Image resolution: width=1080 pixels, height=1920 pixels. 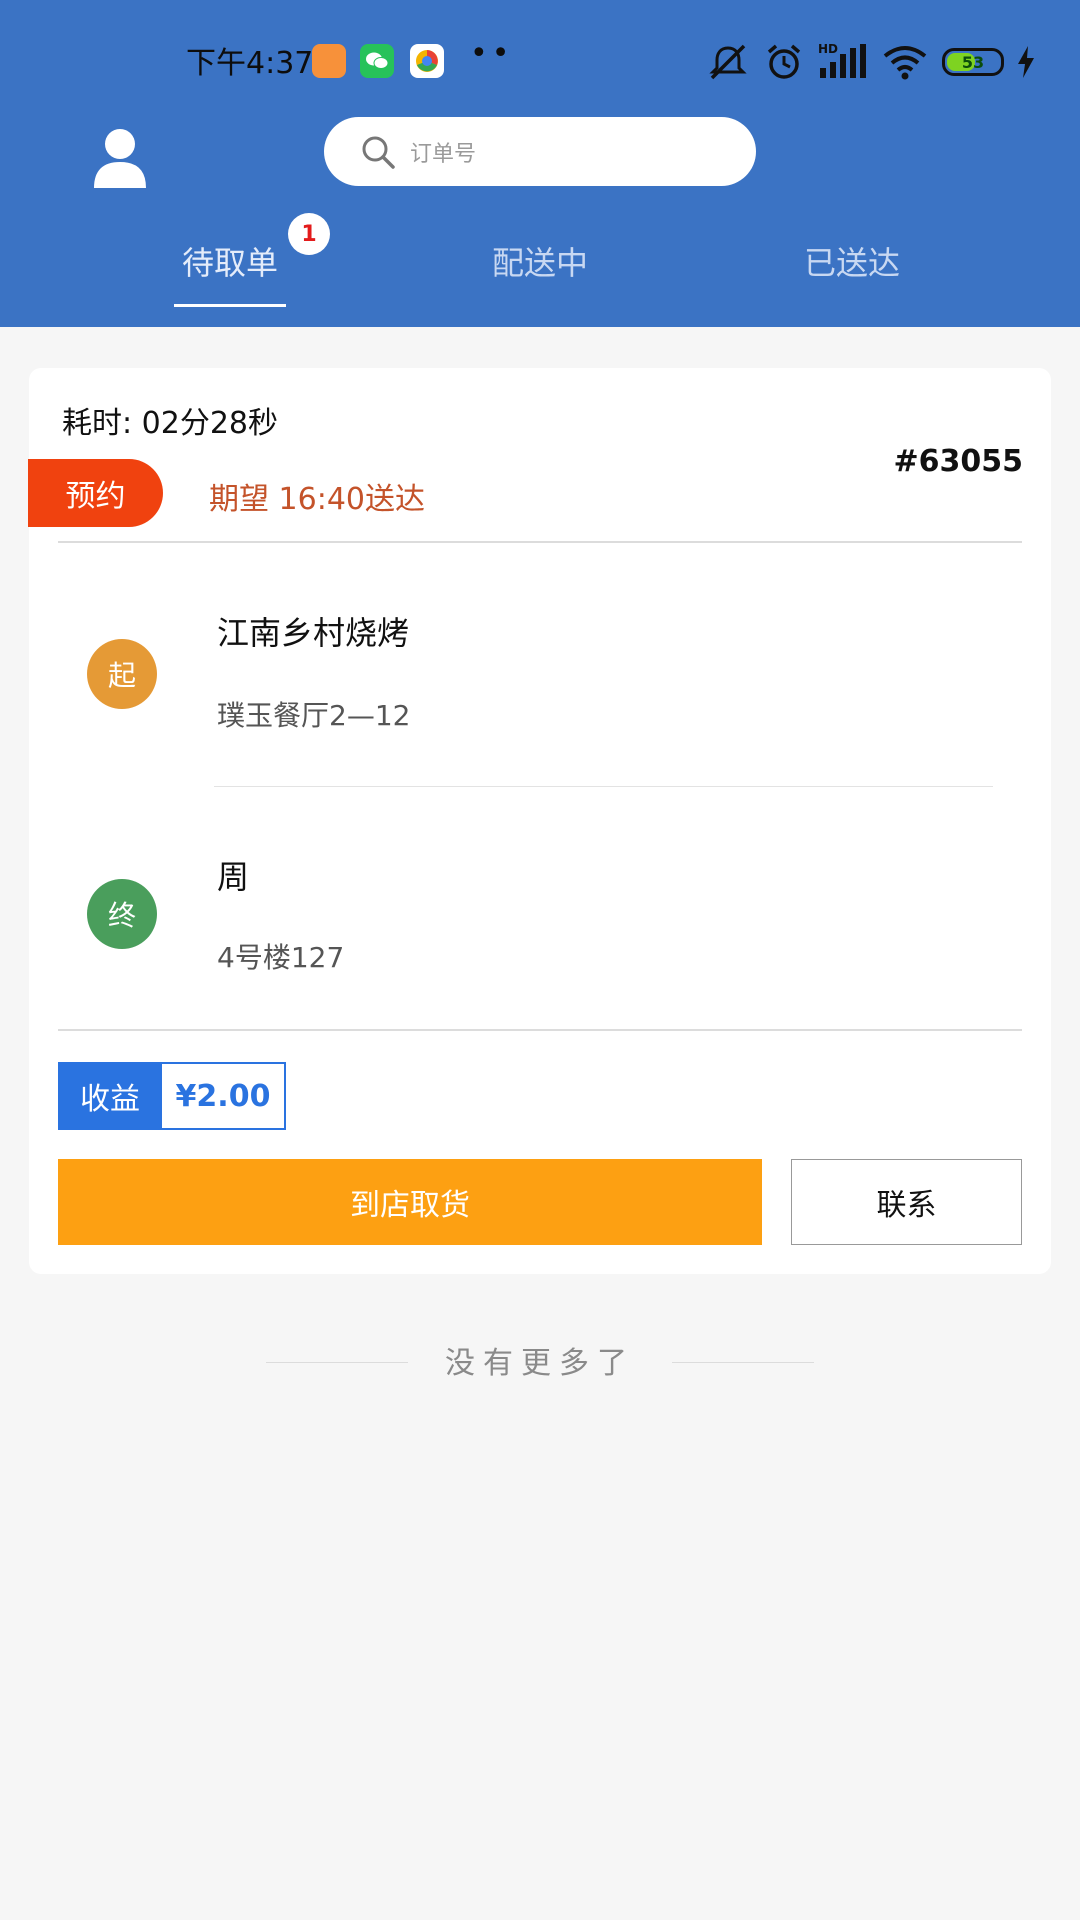 What do you see at coordinates (314, 715) in the screenshot?
I see `pickup-store-address: 璞玉餐厅2—12` at bounding box center [314, 715].